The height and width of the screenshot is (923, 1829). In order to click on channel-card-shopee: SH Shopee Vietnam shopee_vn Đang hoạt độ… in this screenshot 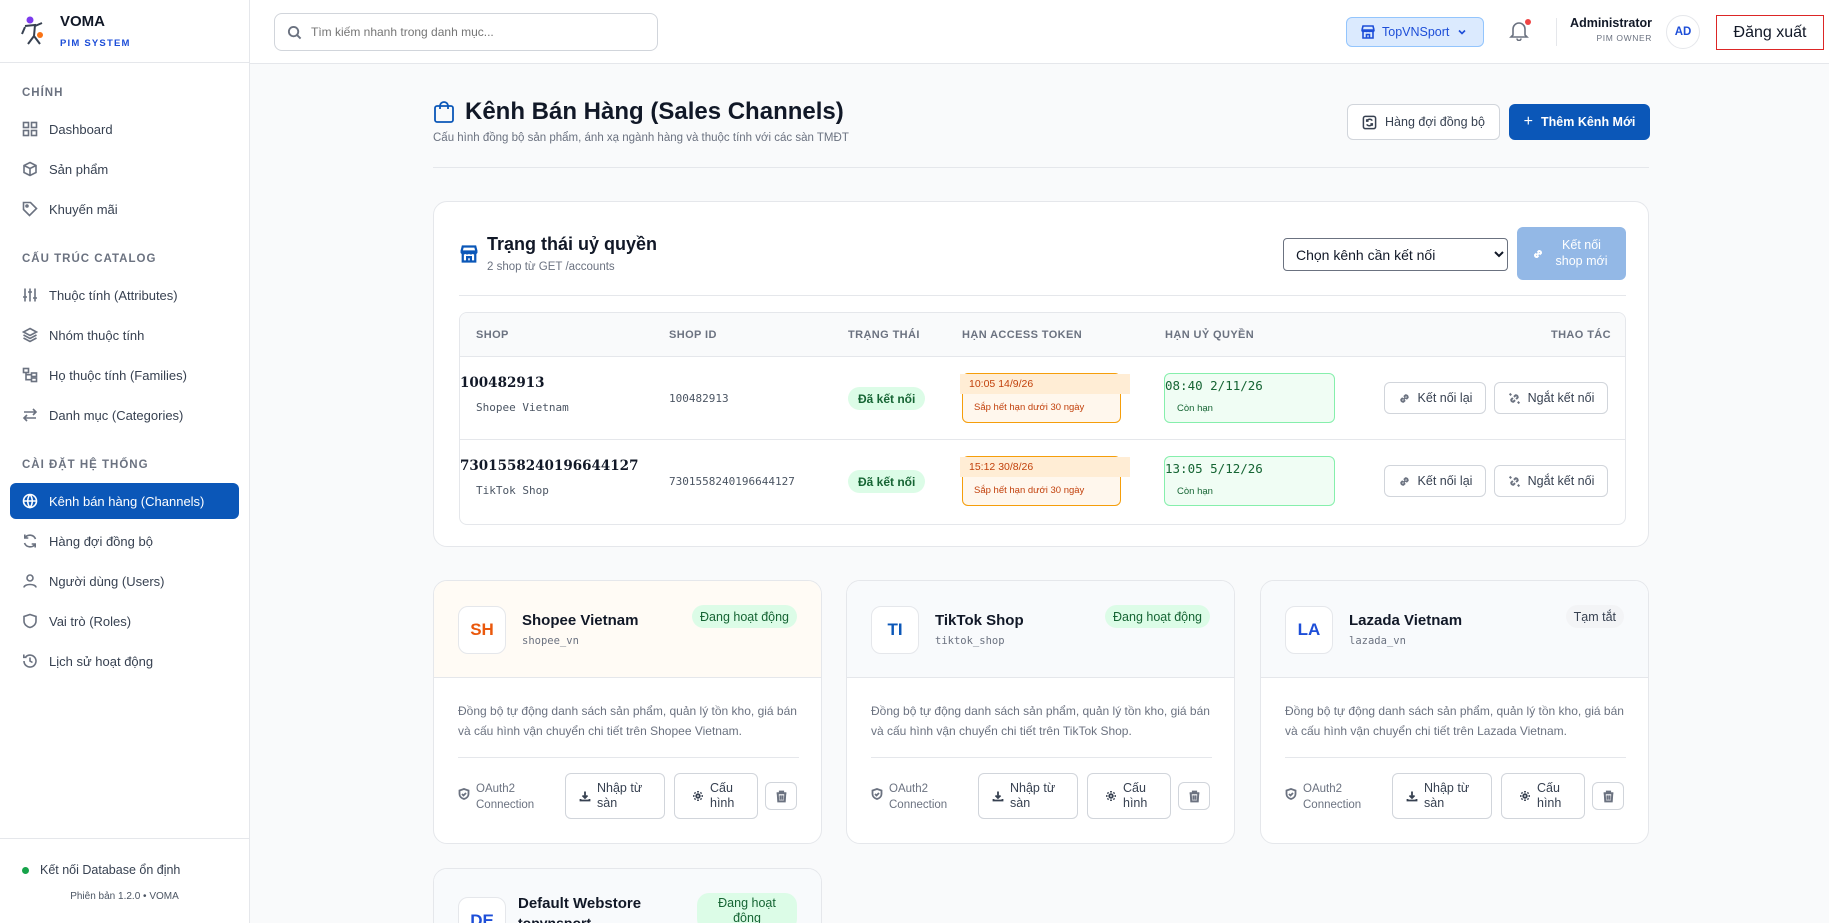, I will do `click(627, 712)`.